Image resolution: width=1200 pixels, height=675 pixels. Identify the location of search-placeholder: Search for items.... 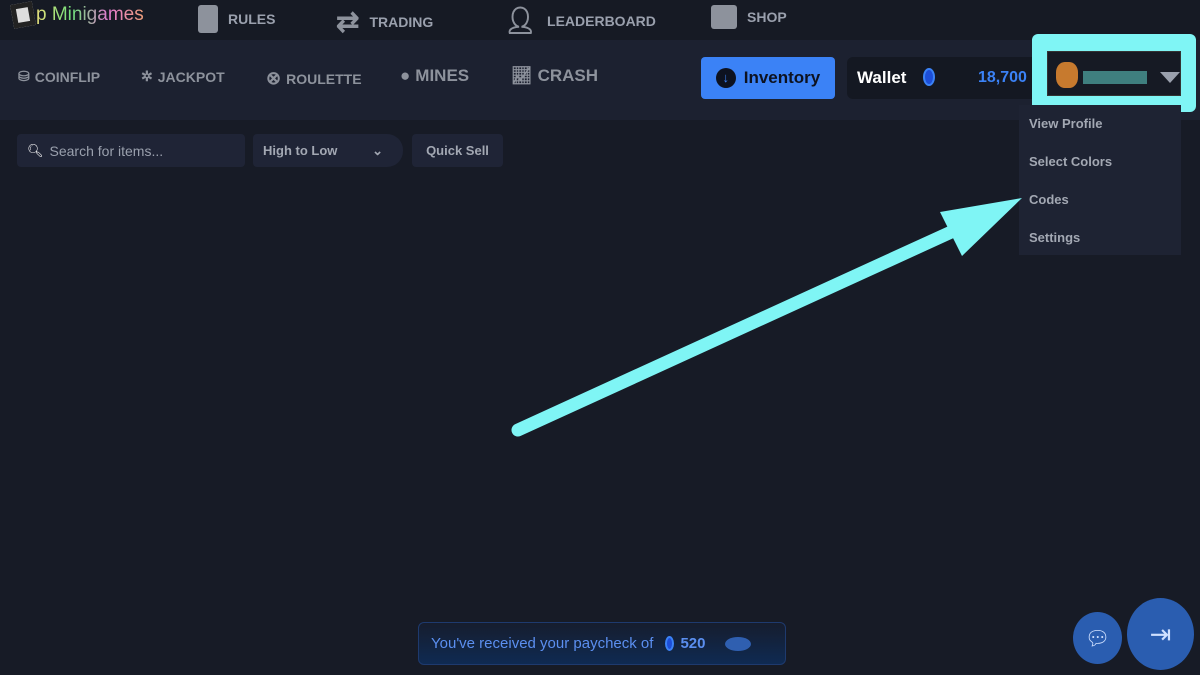
(106, 150).